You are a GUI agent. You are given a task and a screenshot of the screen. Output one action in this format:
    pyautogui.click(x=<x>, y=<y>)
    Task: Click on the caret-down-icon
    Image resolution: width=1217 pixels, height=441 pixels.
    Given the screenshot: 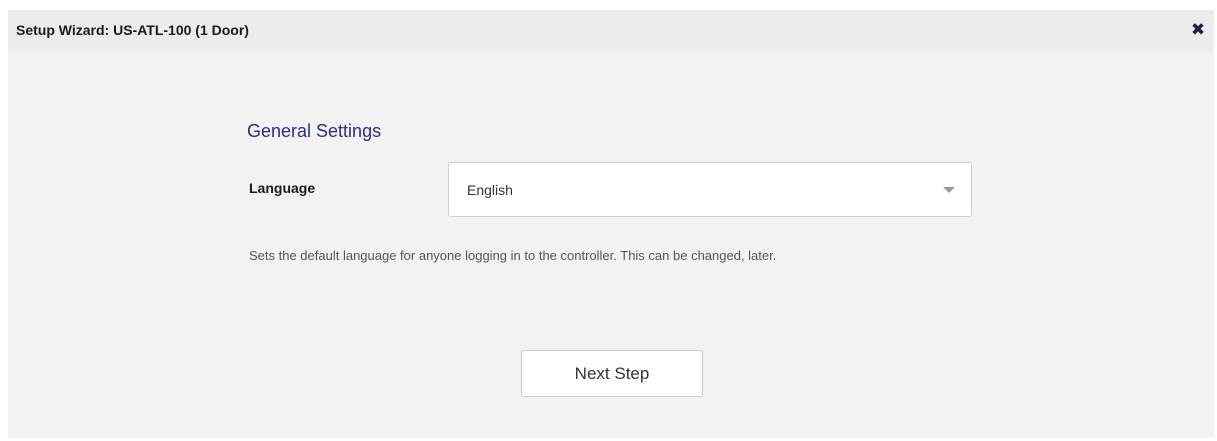 What is the action you would take?
    pyautogui.click(x=949, y=190)
    